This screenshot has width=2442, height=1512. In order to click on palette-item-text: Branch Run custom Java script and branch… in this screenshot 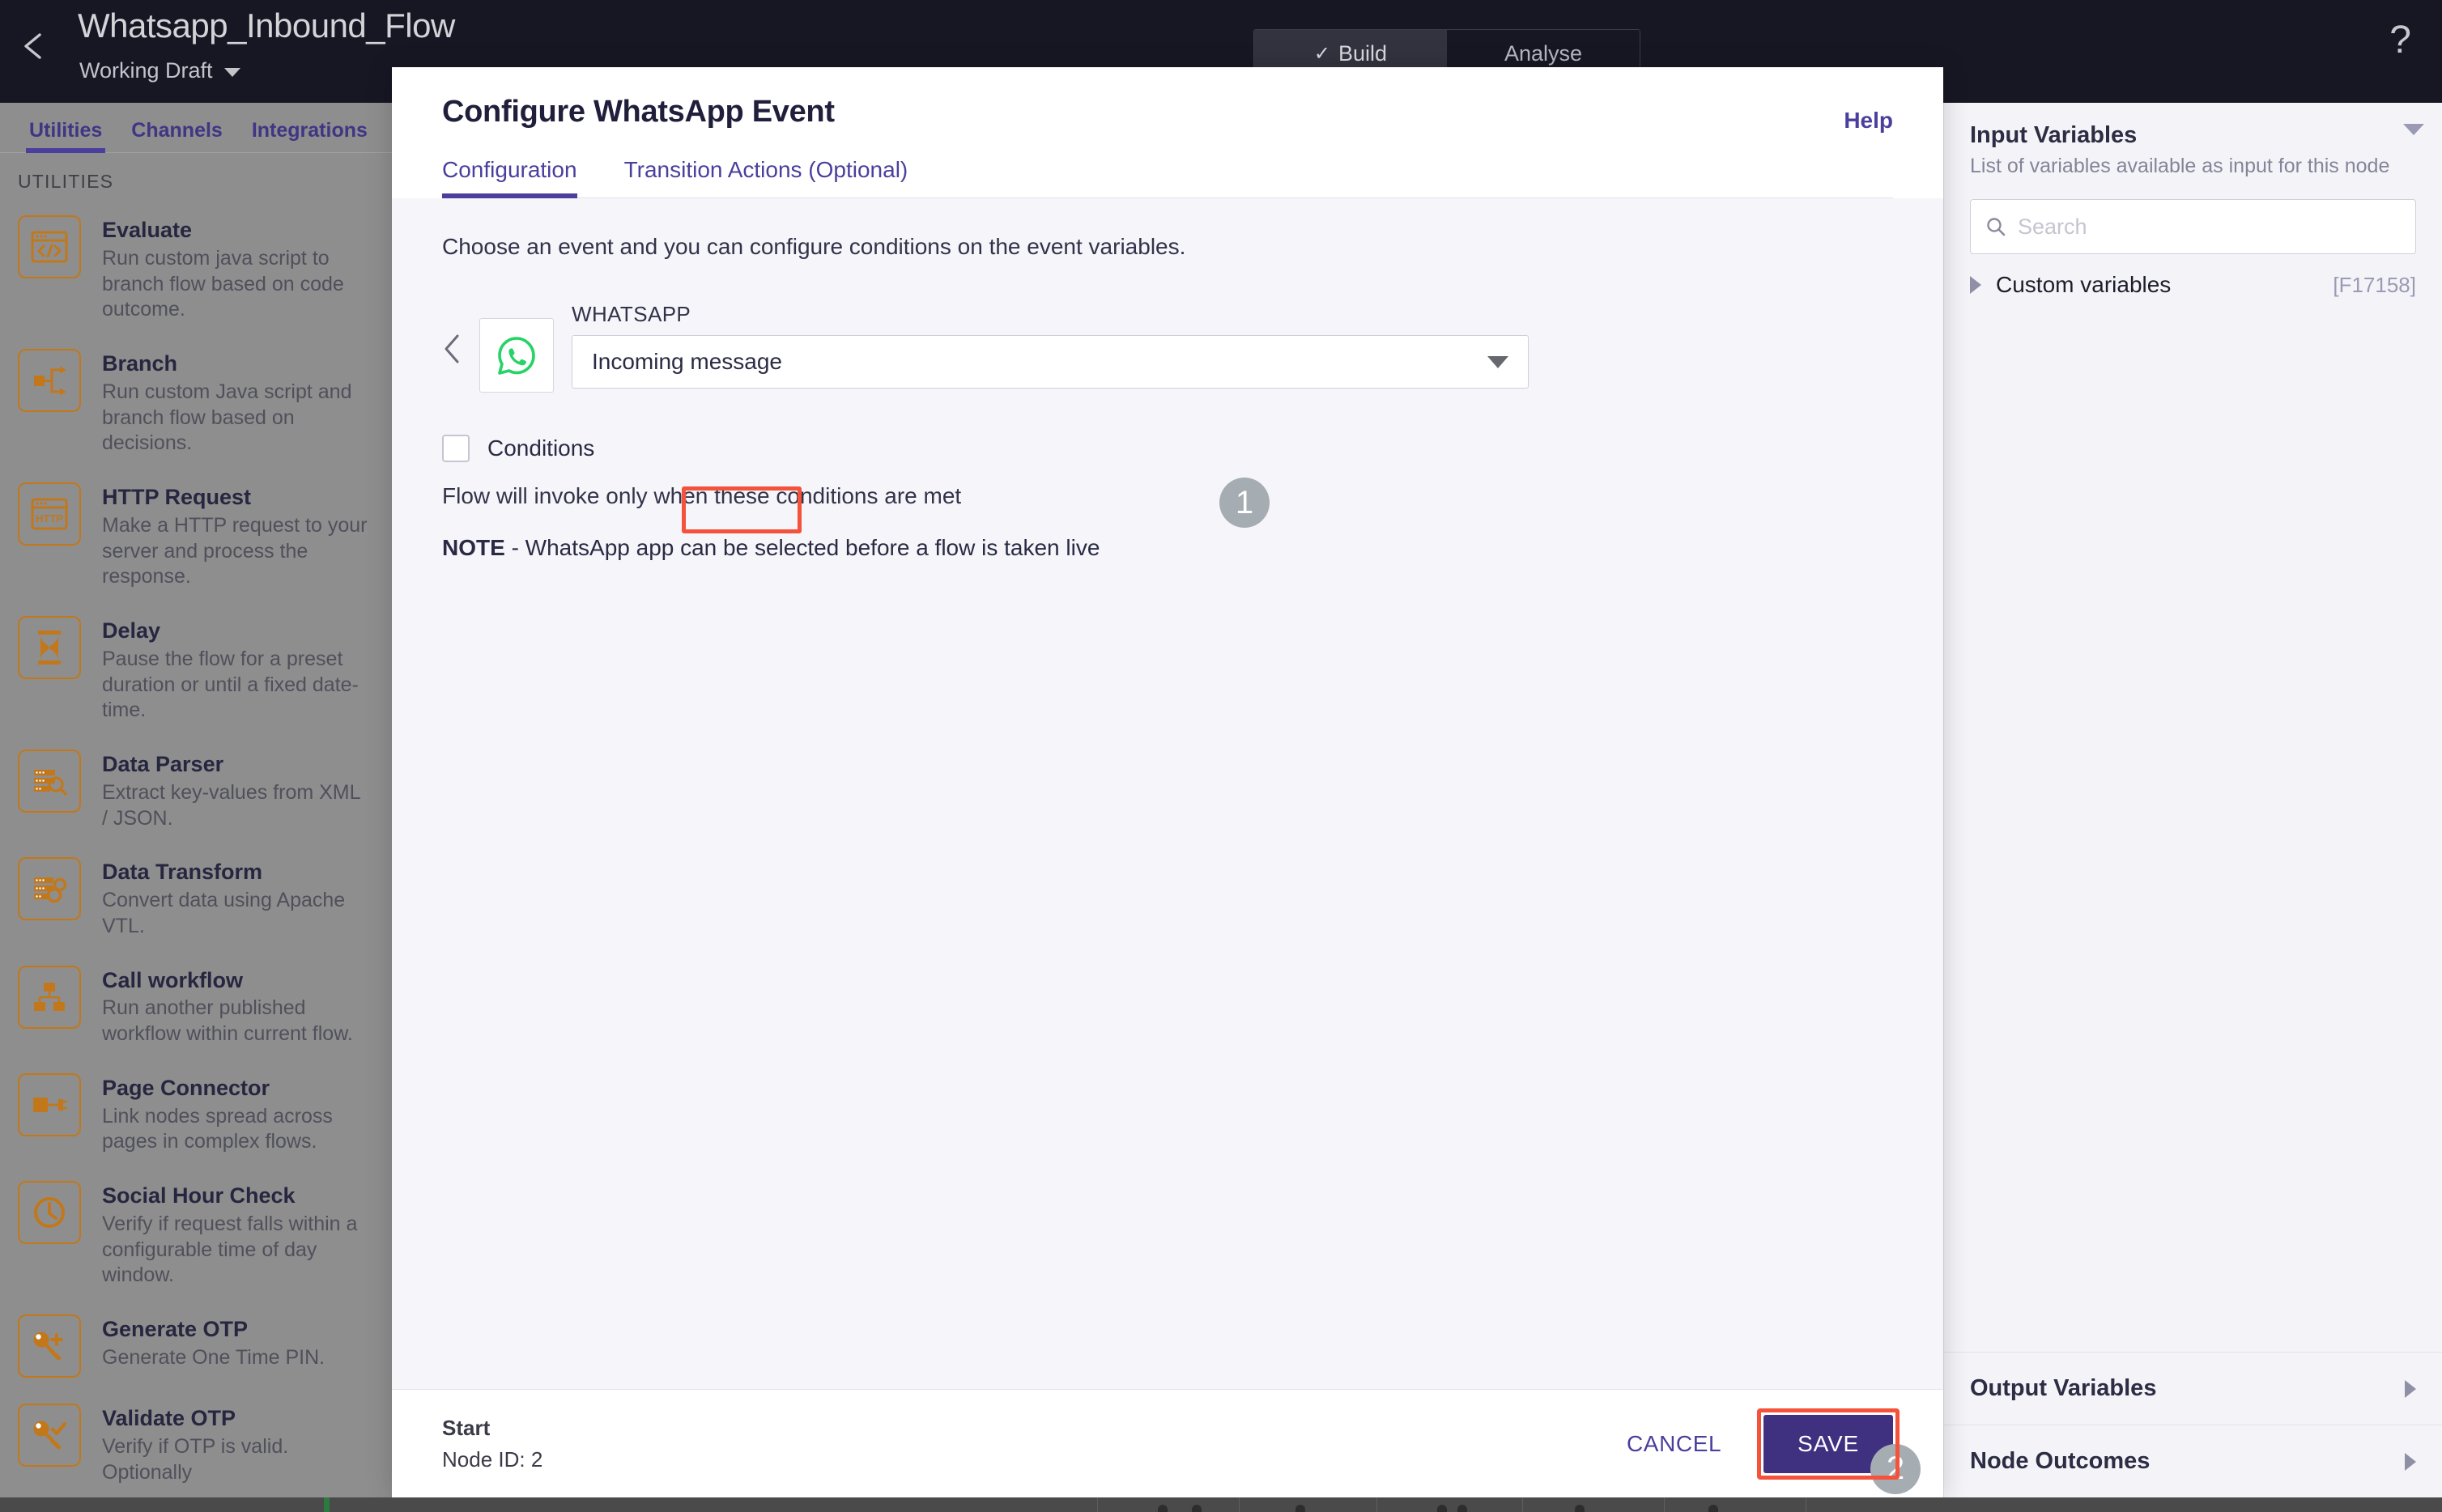, I will do `click(236, 403)`.